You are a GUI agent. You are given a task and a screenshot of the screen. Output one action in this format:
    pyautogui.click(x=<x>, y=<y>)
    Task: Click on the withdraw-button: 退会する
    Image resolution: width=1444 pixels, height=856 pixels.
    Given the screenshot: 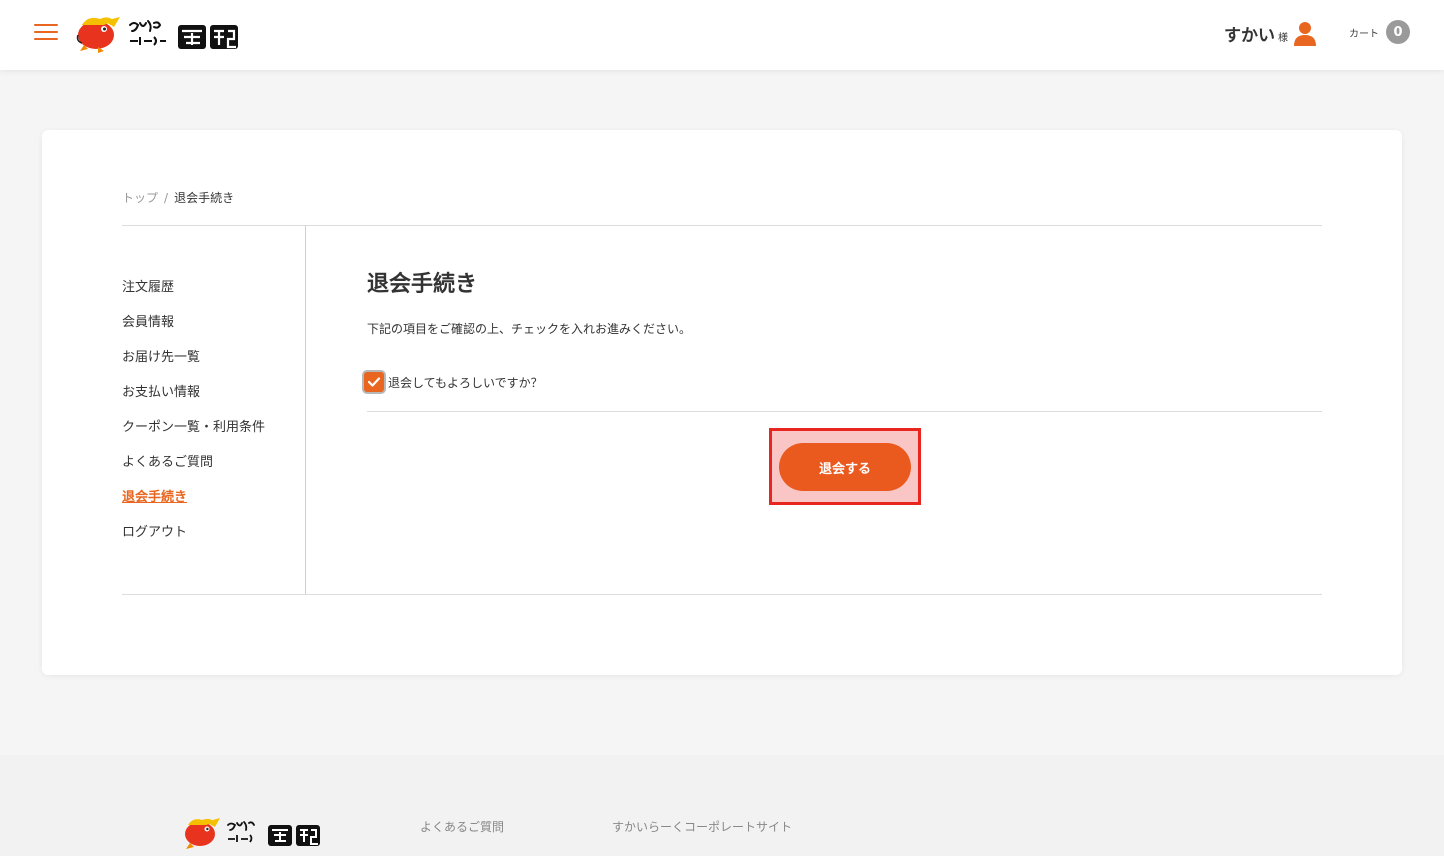 What is the action you would take?
    pyautogui.click(x=845, y=467)
    